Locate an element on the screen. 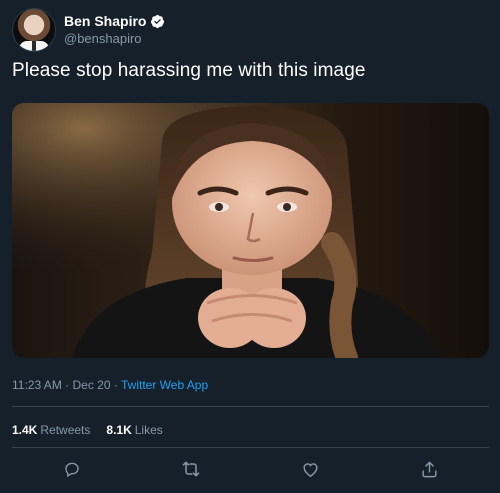 The width and height of the screenshot is (500, 493). reply-button is located at coordinates (72, 469).